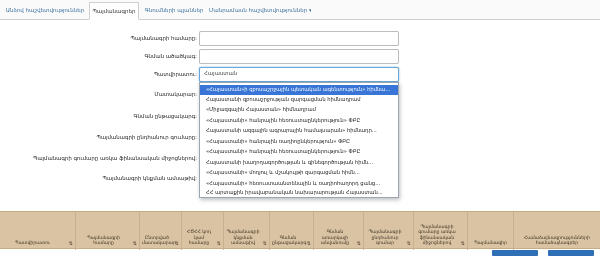 The width and height of the screenshot is (600, 264). Describe the element at coordinates (557, 231) in the screenshot. I see `column-header-agreements: Համաձայնագրությունների համաձայնագրեր` at that location.